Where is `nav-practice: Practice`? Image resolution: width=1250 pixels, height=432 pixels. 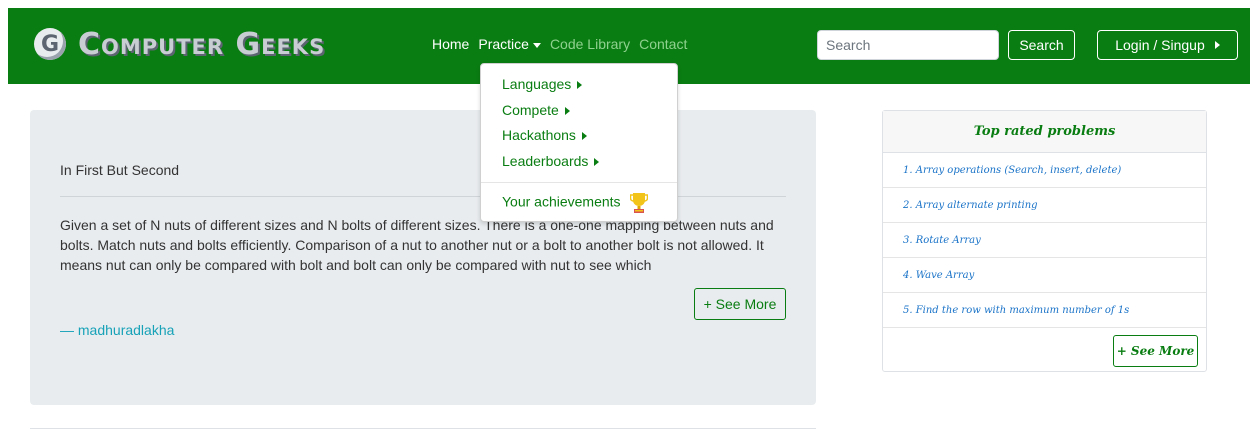 nav-practice: Practice is located at coordinates (509, 44).